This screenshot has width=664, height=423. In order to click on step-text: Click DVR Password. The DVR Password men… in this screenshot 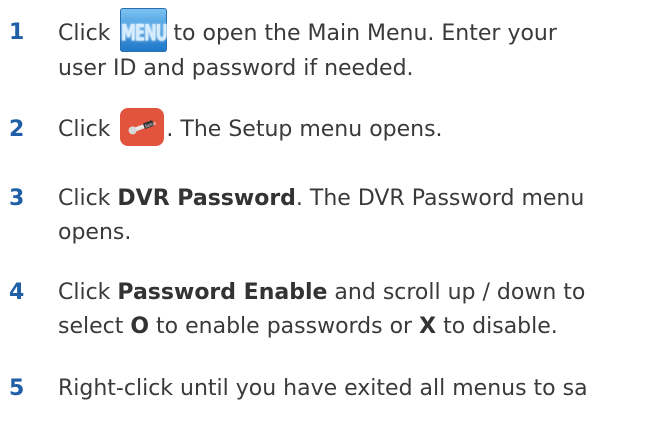, I will do `click(361, 199)`.